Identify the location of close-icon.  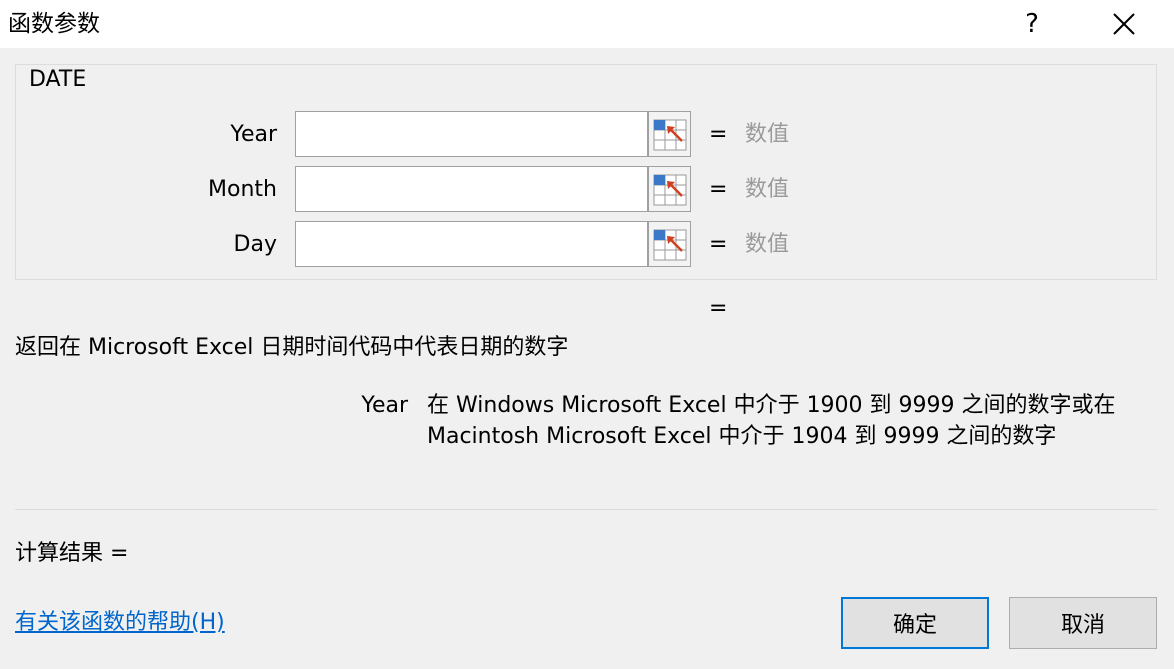
(1124, 24).